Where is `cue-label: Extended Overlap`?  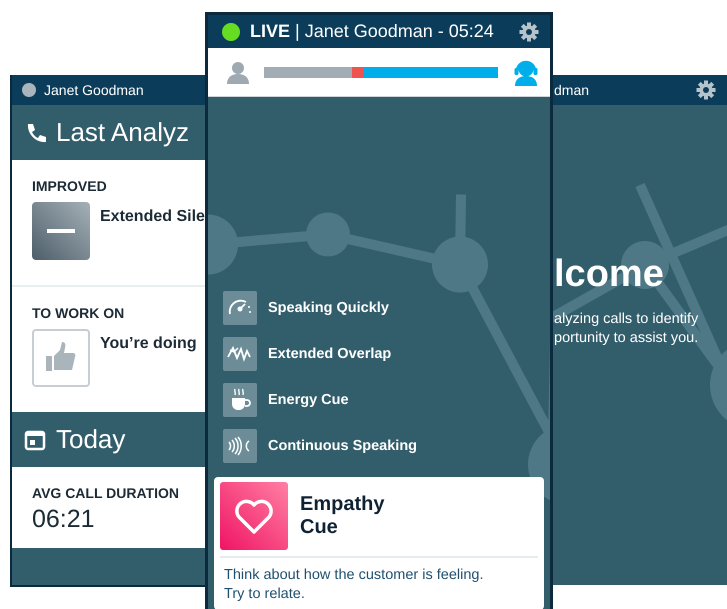 cue-label: Extended Overlap is located at coordinates (330, 354).